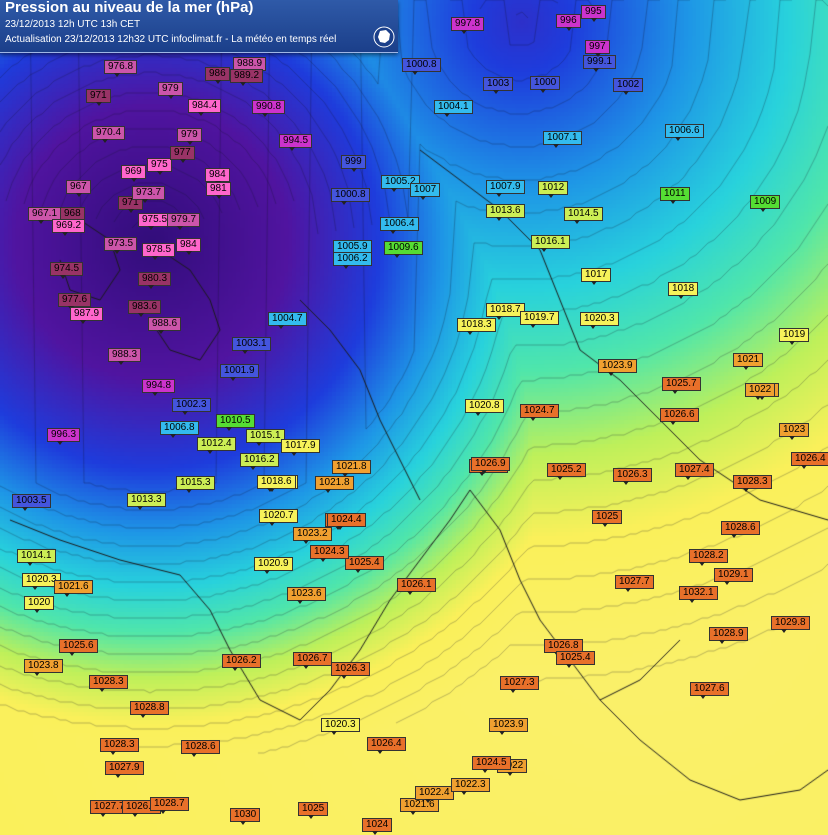 The width and height of the screenshot is (828, 835). What do you see at coordinates (329, 552) in the screenshot?
I see `pressure-label: 1024.3` at bounding box center [329, 552].